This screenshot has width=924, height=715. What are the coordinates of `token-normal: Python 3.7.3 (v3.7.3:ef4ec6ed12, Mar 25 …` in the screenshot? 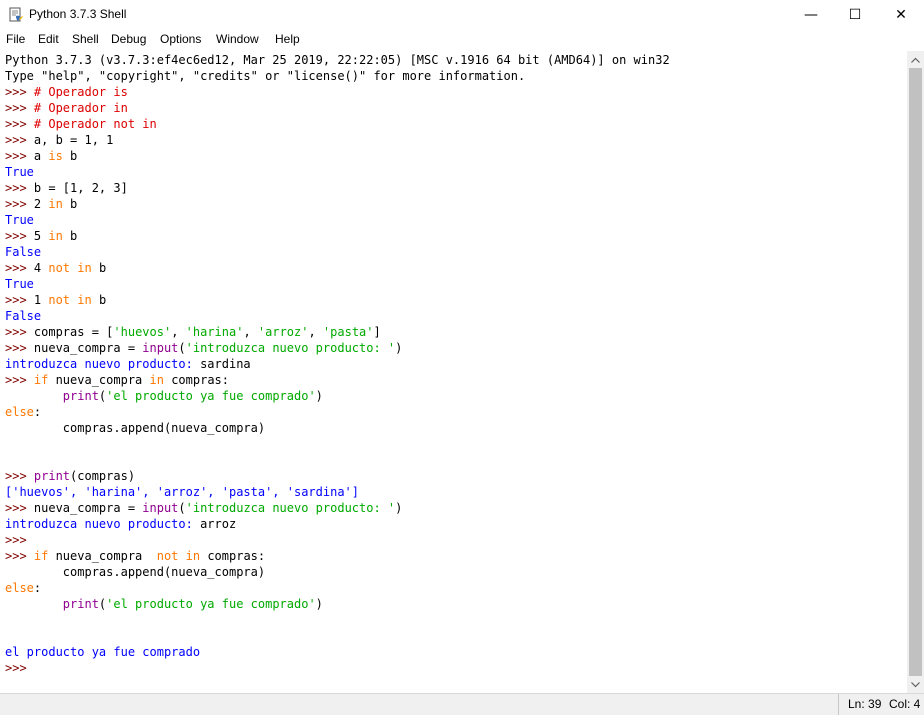 It's located at (337, 60).